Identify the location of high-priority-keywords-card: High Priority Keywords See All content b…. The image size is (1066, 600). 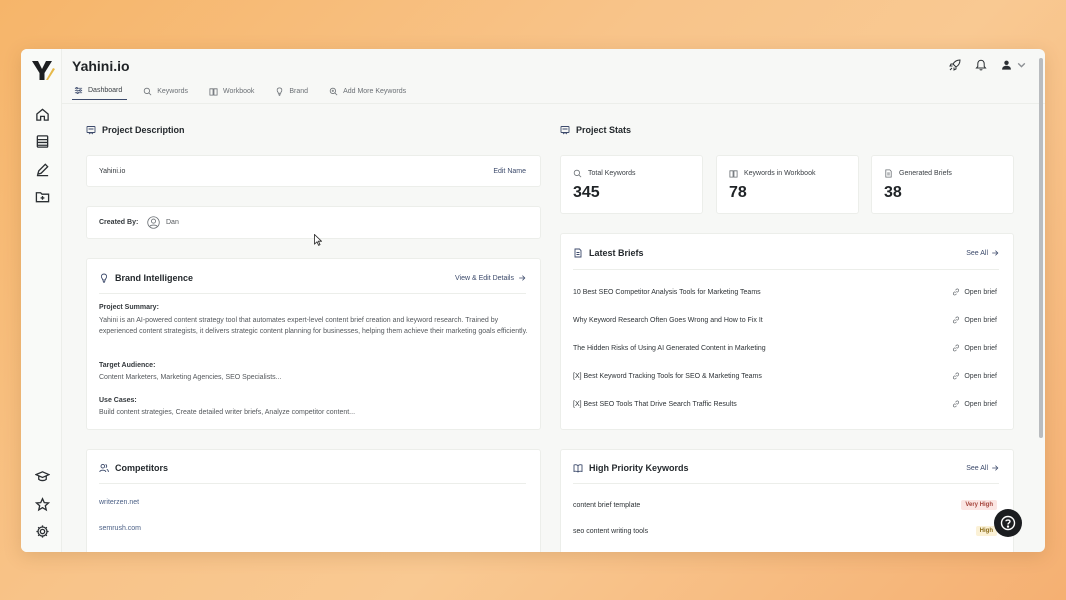
(787, 500).